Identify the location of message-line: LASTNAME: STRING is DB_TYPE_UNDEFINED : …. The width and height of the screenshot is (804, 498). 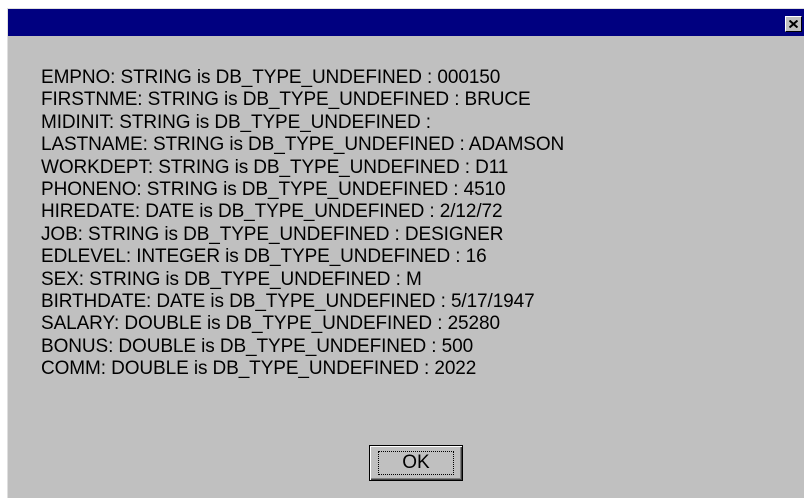
(303, 145).